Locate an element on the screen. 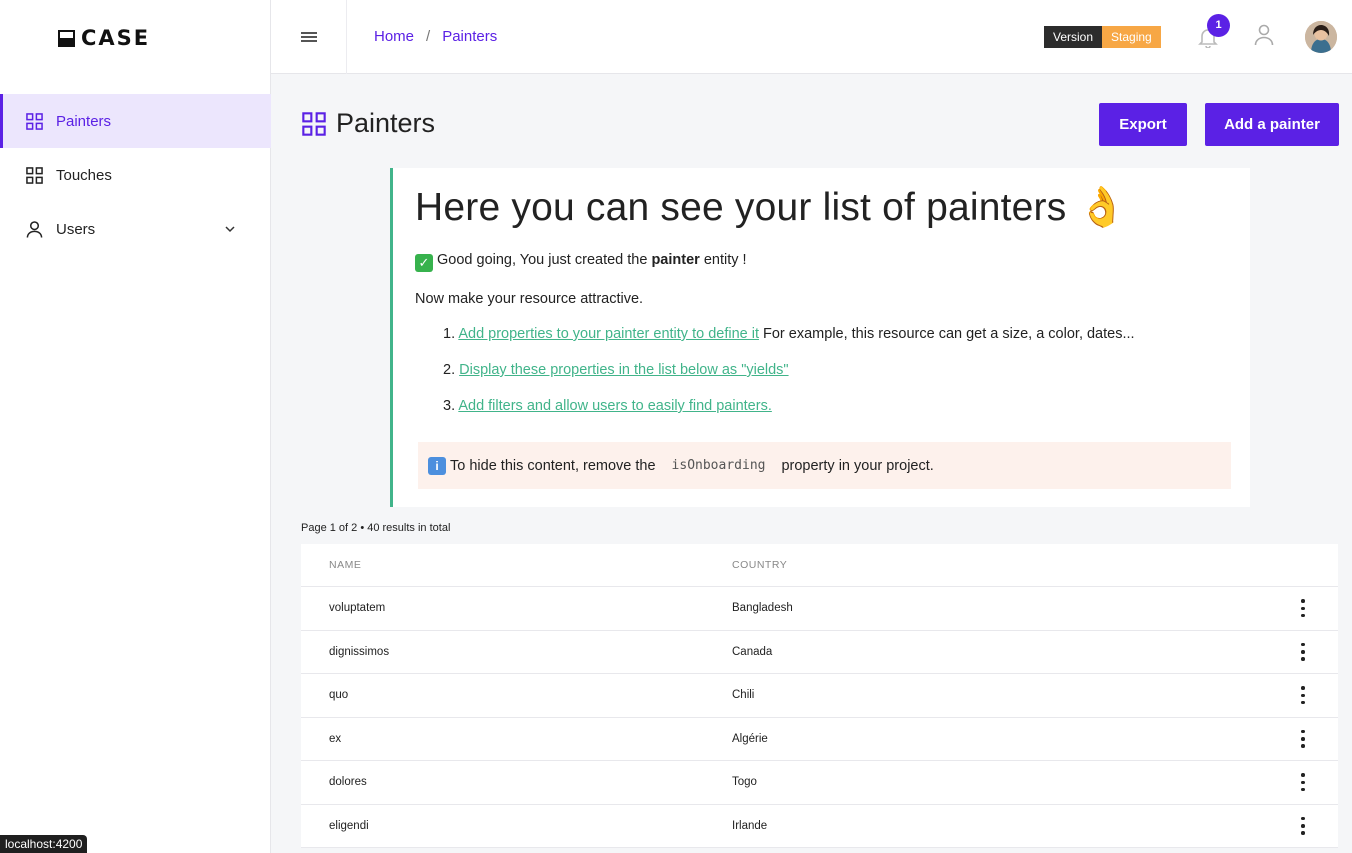 This screenshot has height=853, width=1352. breadcrumb-painters: Painters is located at coordinates (469, 36).